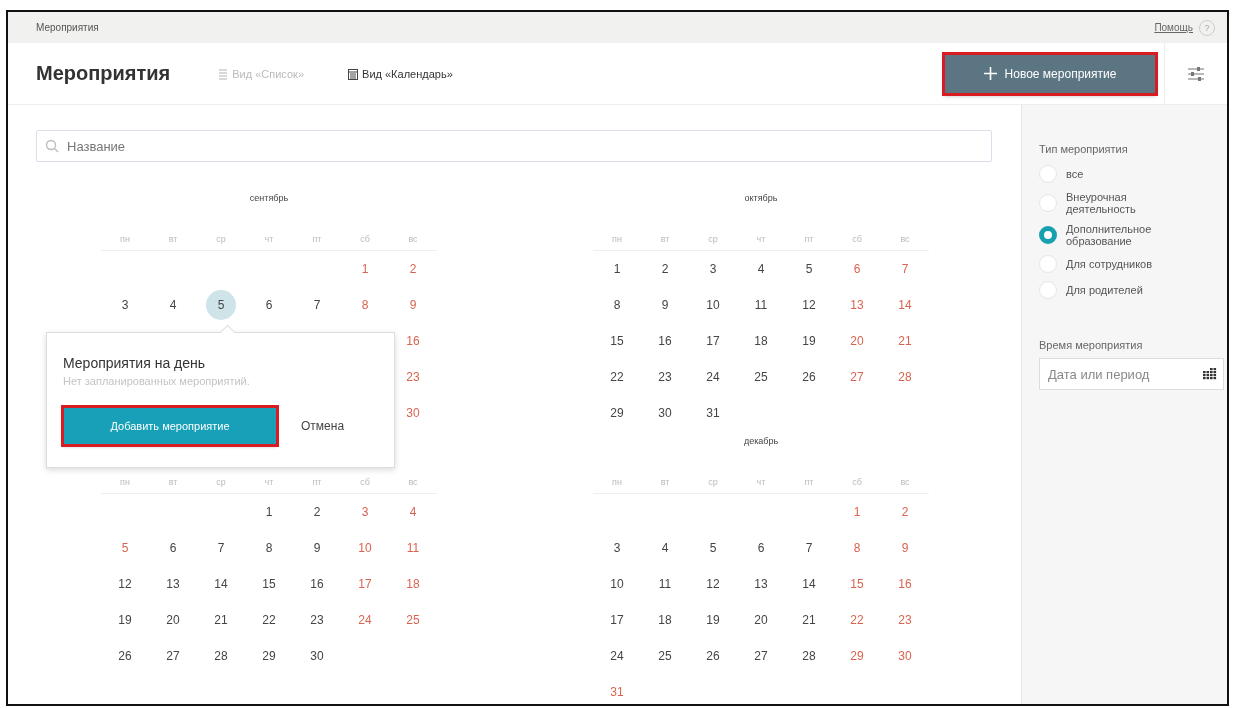 Image resolution: width=1233 pixels, height=708 pixels. I want to click on radio-label: Для родителей, so click(1121, 290).